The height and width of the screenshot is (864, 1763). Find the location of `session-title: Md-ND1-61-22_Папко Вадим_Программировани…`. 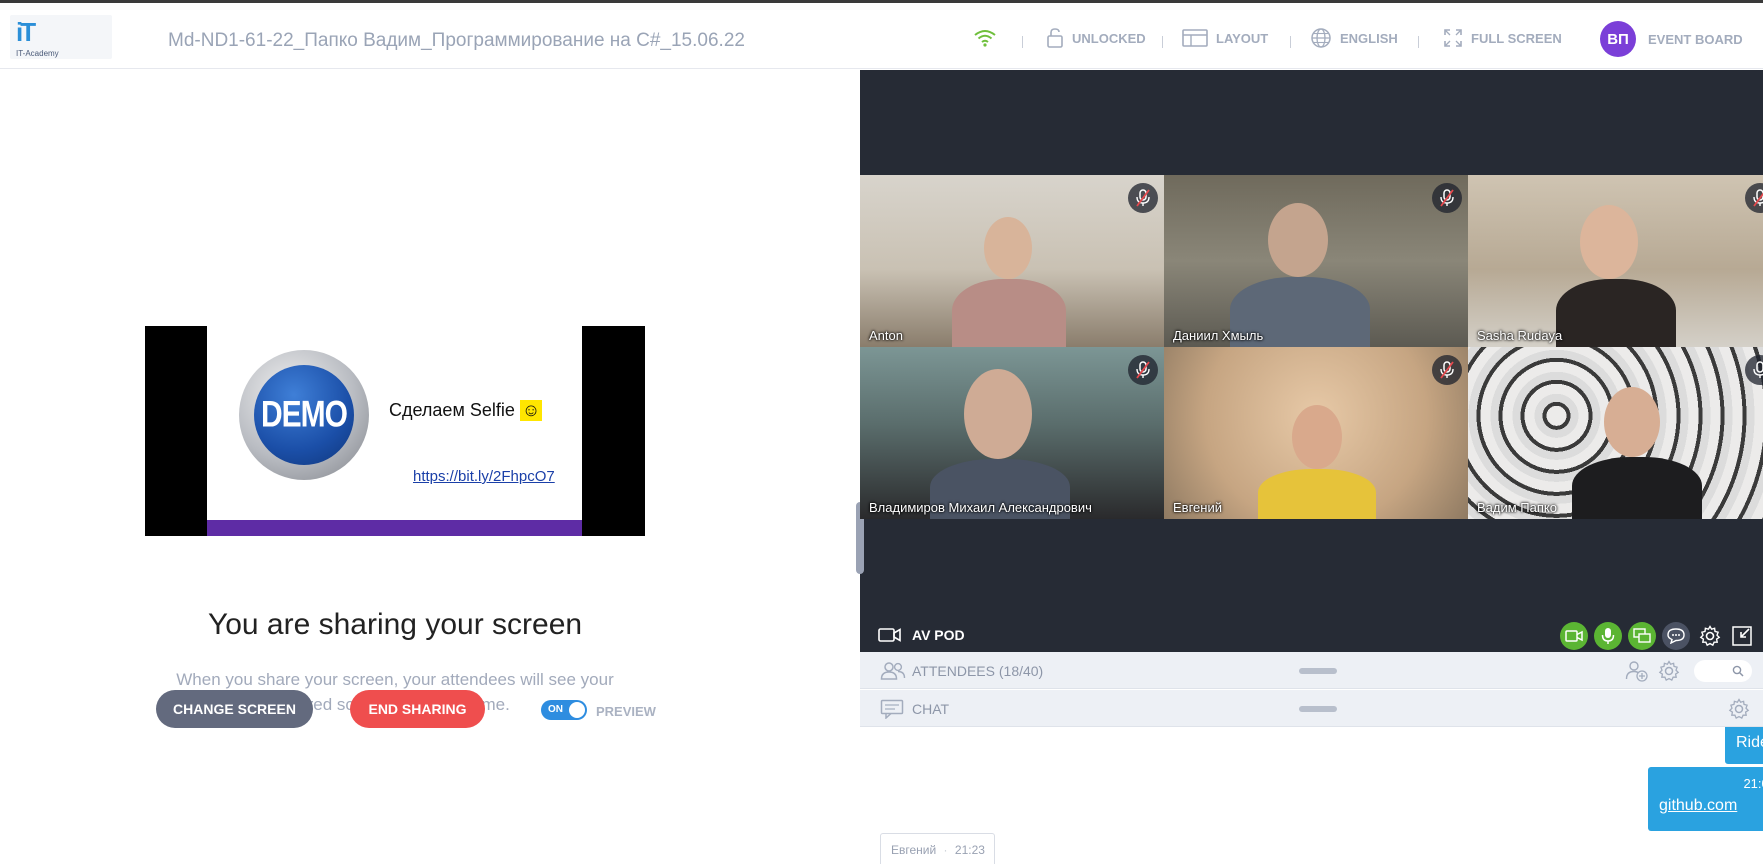

session-title: Md-ND1-61-22_Папко Вадим_Программировани… is located at coordinates (456, 40).